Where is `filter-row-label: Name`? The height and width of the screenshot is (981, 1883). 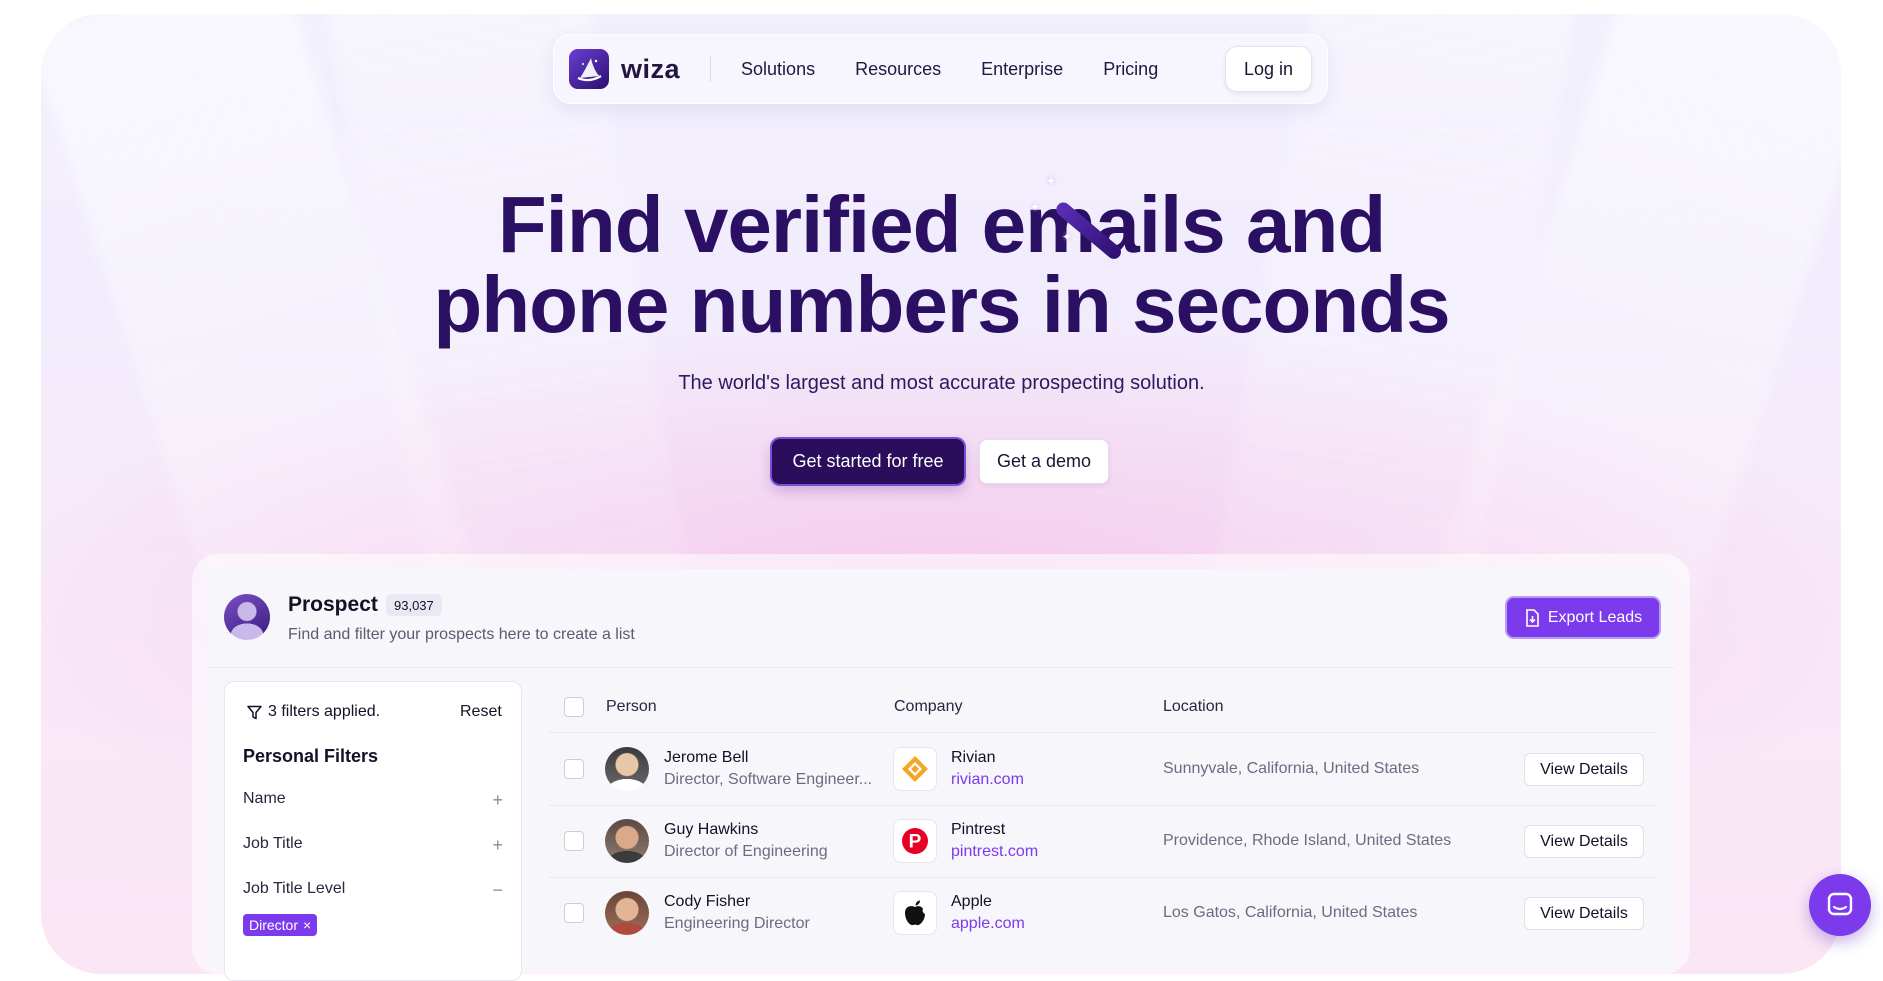 filter-row-label: Name is located at coordinates (264, 798).